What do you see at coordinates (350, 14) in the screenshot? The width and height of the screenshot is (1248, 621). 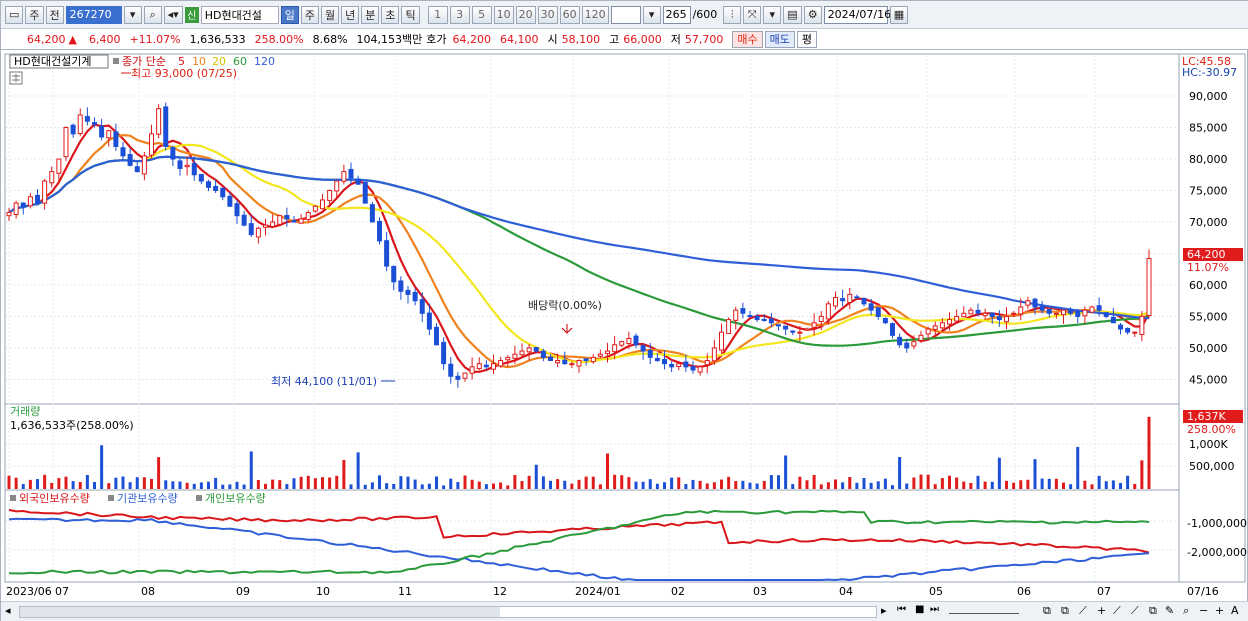 I see `tab-year: 년` at bounding box center [350, 14].